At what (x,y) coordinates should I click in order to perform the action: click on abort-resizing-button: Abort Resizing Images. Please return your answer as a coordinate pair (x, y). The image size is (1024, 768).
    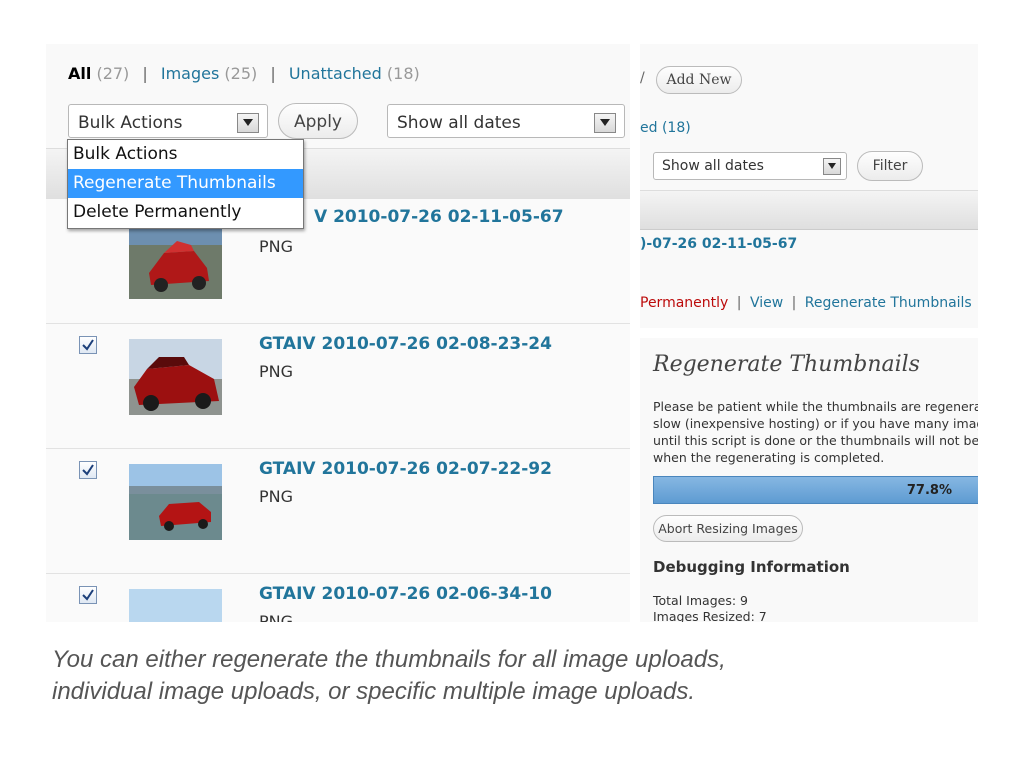
    Looking at the image, I should click on (728, 528).